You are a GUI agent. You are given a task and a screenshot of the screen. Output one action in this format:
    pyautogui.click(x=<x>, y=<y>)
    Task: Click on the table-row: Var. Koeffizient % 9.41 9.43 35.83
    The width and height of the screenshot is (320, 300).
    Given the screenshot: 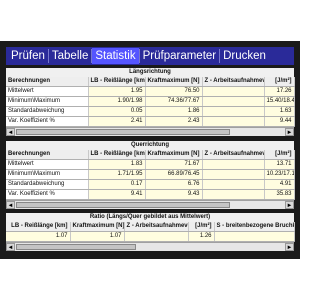 What is the action you would take?
    pyautogui.click(x=150, y=194)
    